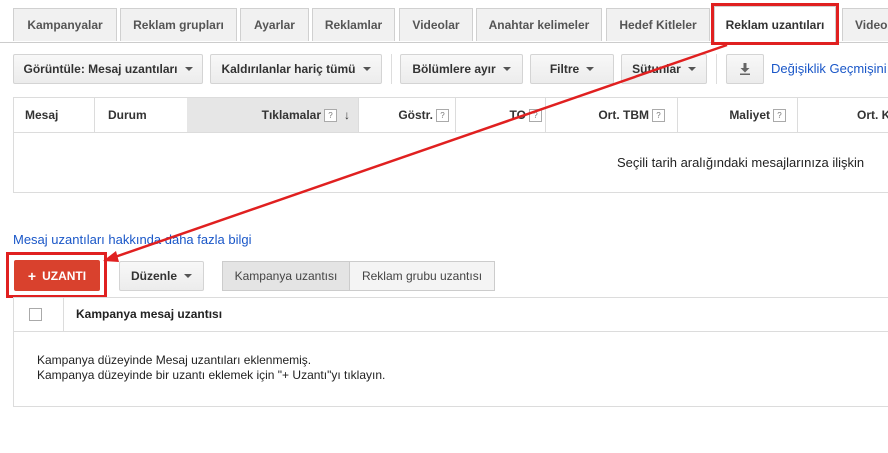 This screenshot has width=888, height=453. I want to click on tab-campaigns: Kampanyalar, so click(65, 24).